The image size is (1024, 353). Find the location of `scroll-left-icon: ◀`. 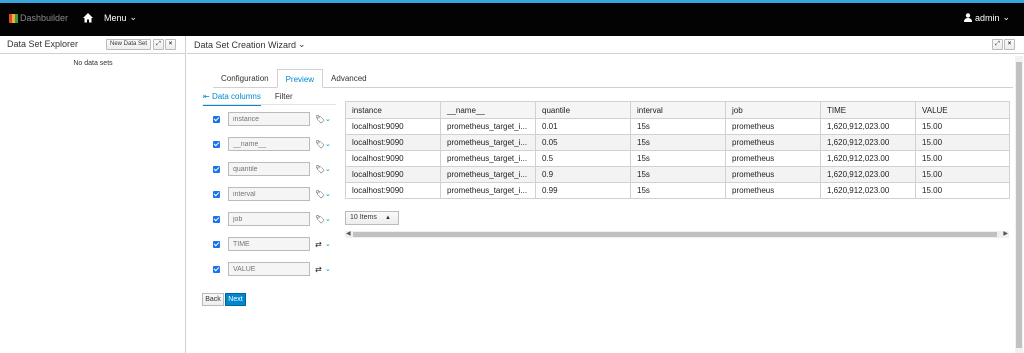

scroll-left-icon: ◀ is located at coordinates (348, 233).